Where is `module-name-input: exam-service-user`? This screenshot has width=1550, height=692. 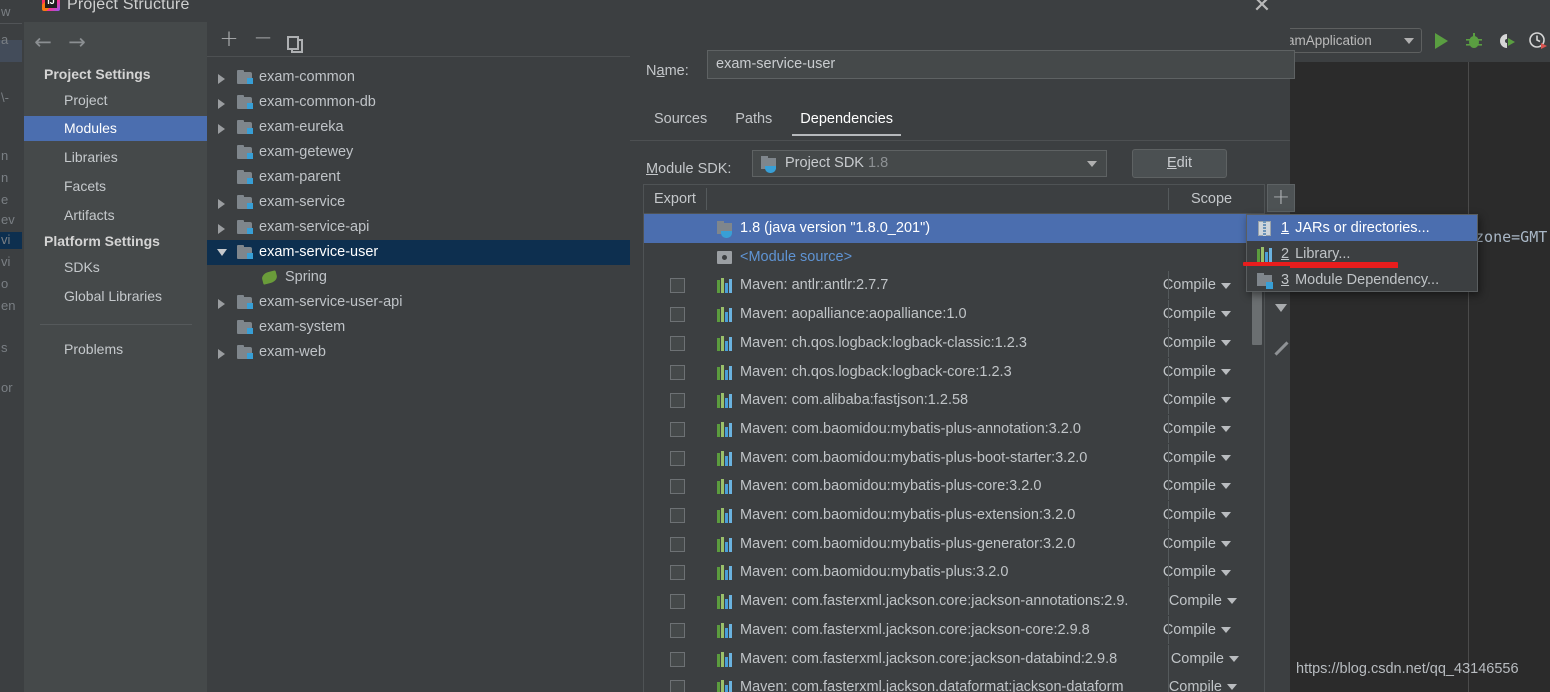
module-name-input: exam-service-user is located at coordinates (1001, 64).